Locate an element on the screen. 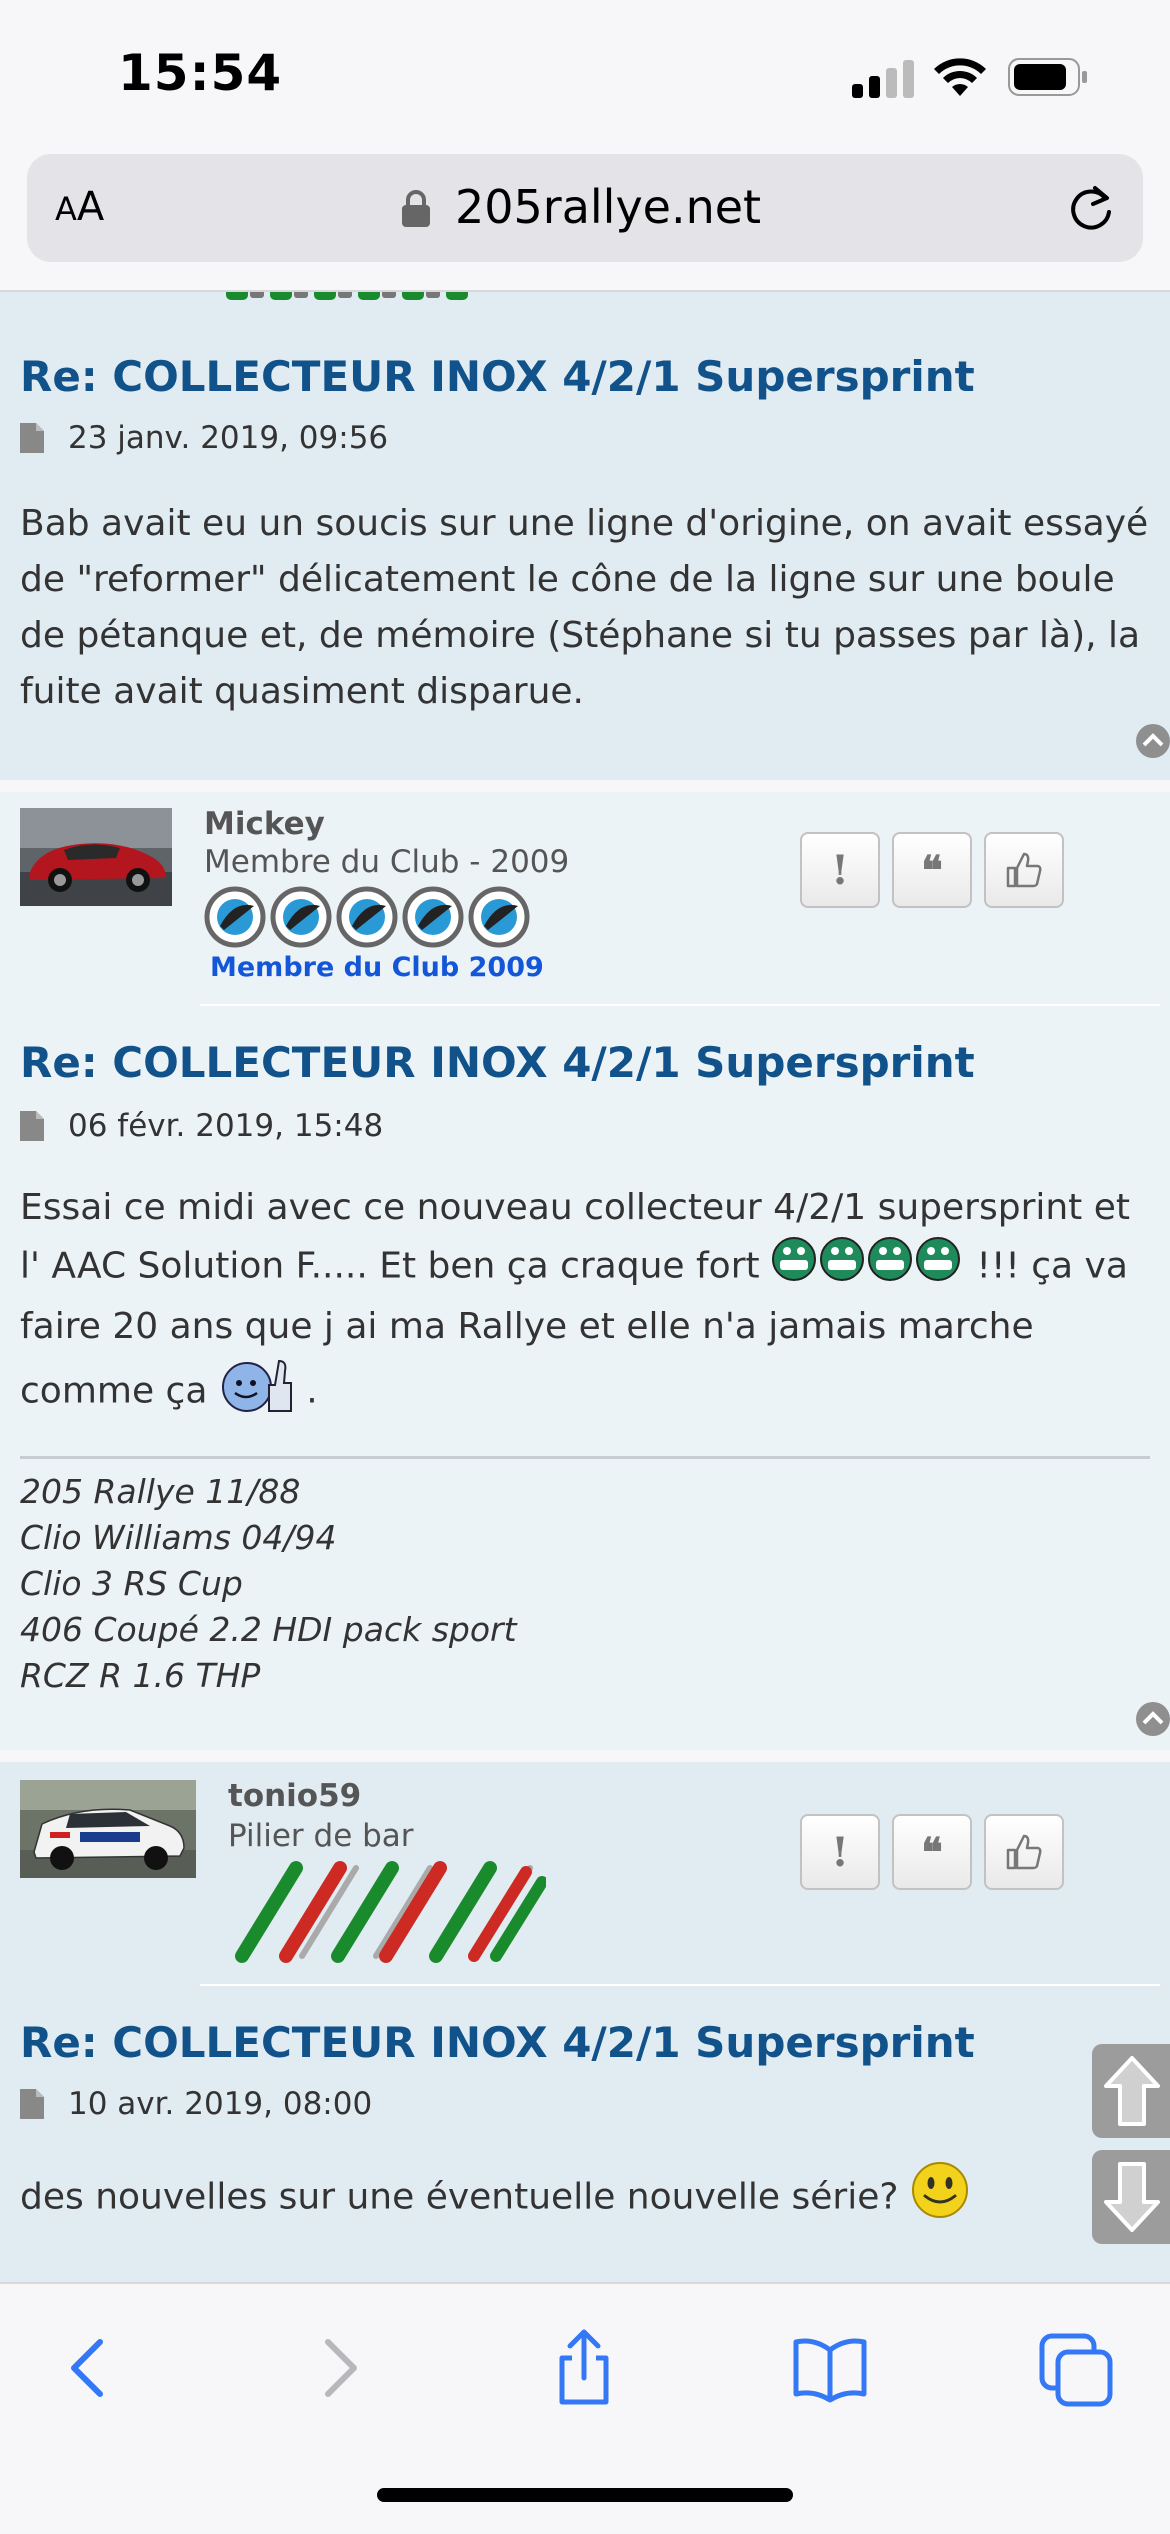  post-author: tonio59 is located at coordinates (294, 1796).